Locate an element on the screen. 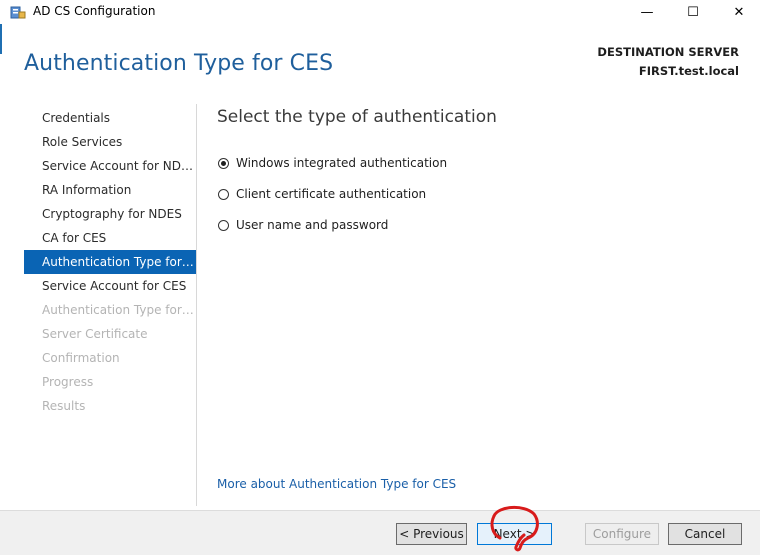 Image resolution: width=760 pixels, height=555 pixels. previous-button: < Previous is located at coordinates (431, 534).